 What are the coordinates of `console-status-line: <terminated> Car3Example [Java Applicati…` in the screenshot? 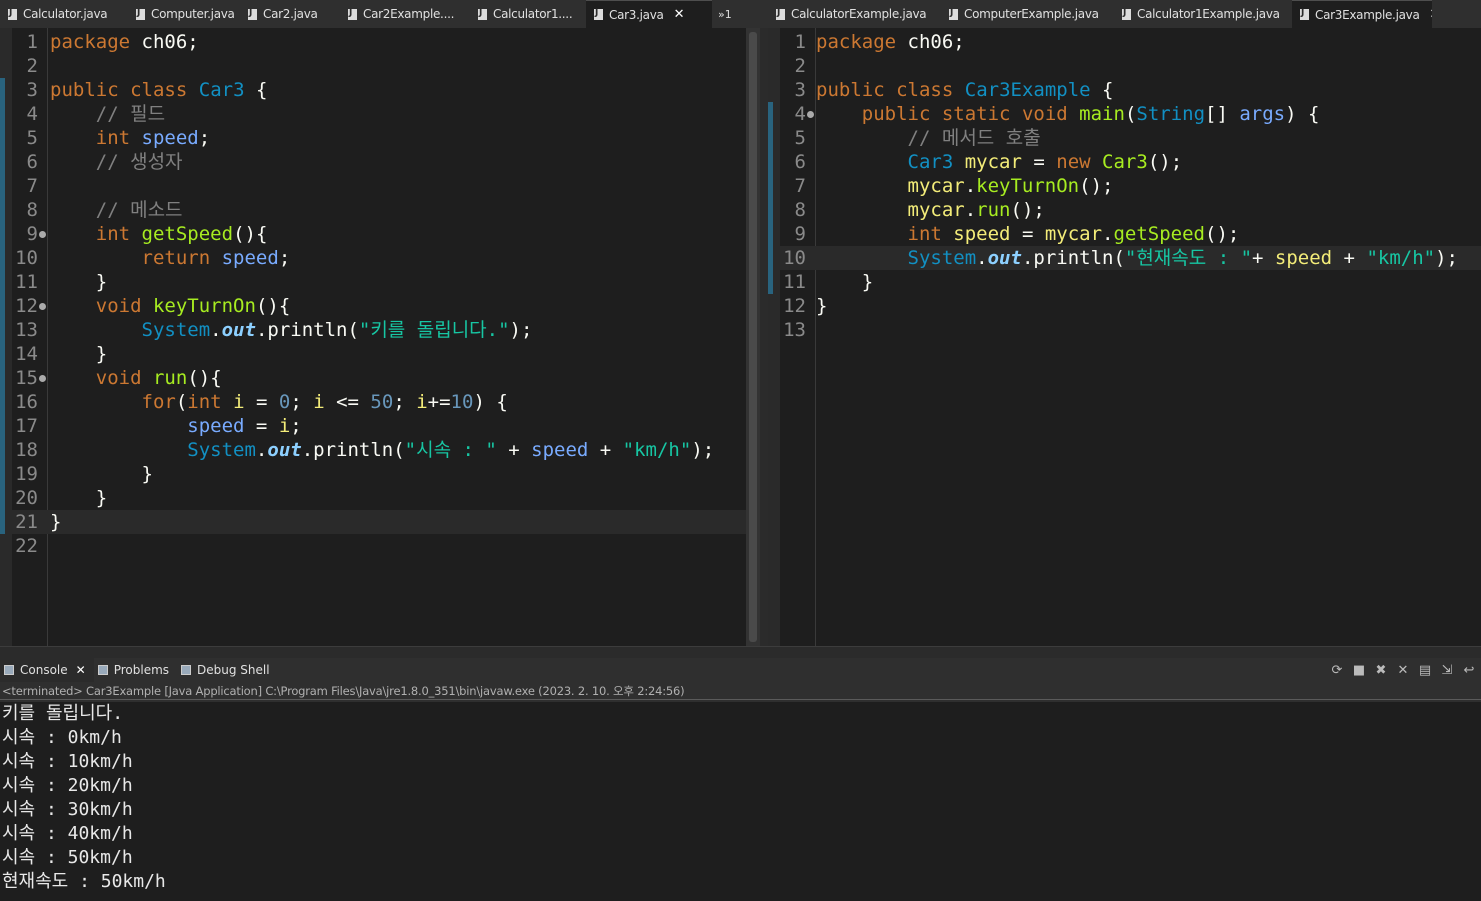 It's located at (740, 691).